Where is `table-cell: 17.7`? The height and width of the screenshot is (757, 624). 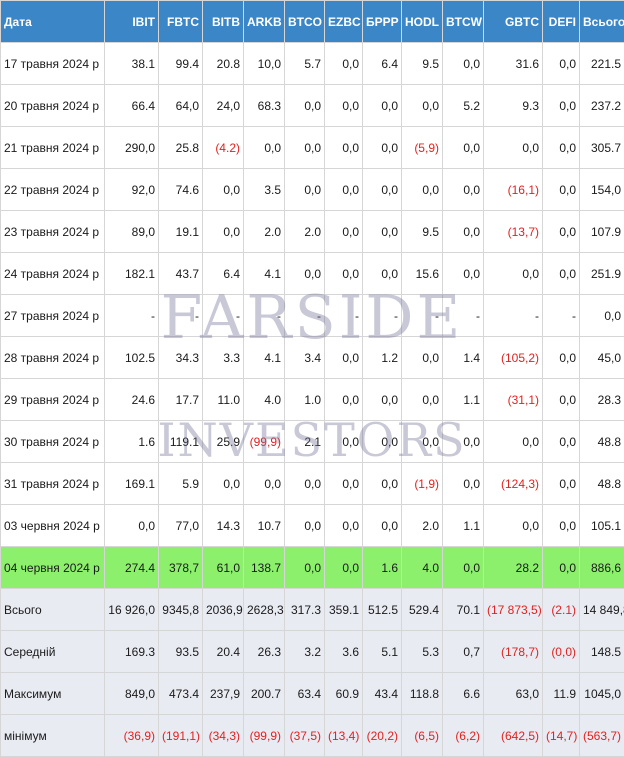 table-cell: 17.7 is located at coordinates (181, 400).